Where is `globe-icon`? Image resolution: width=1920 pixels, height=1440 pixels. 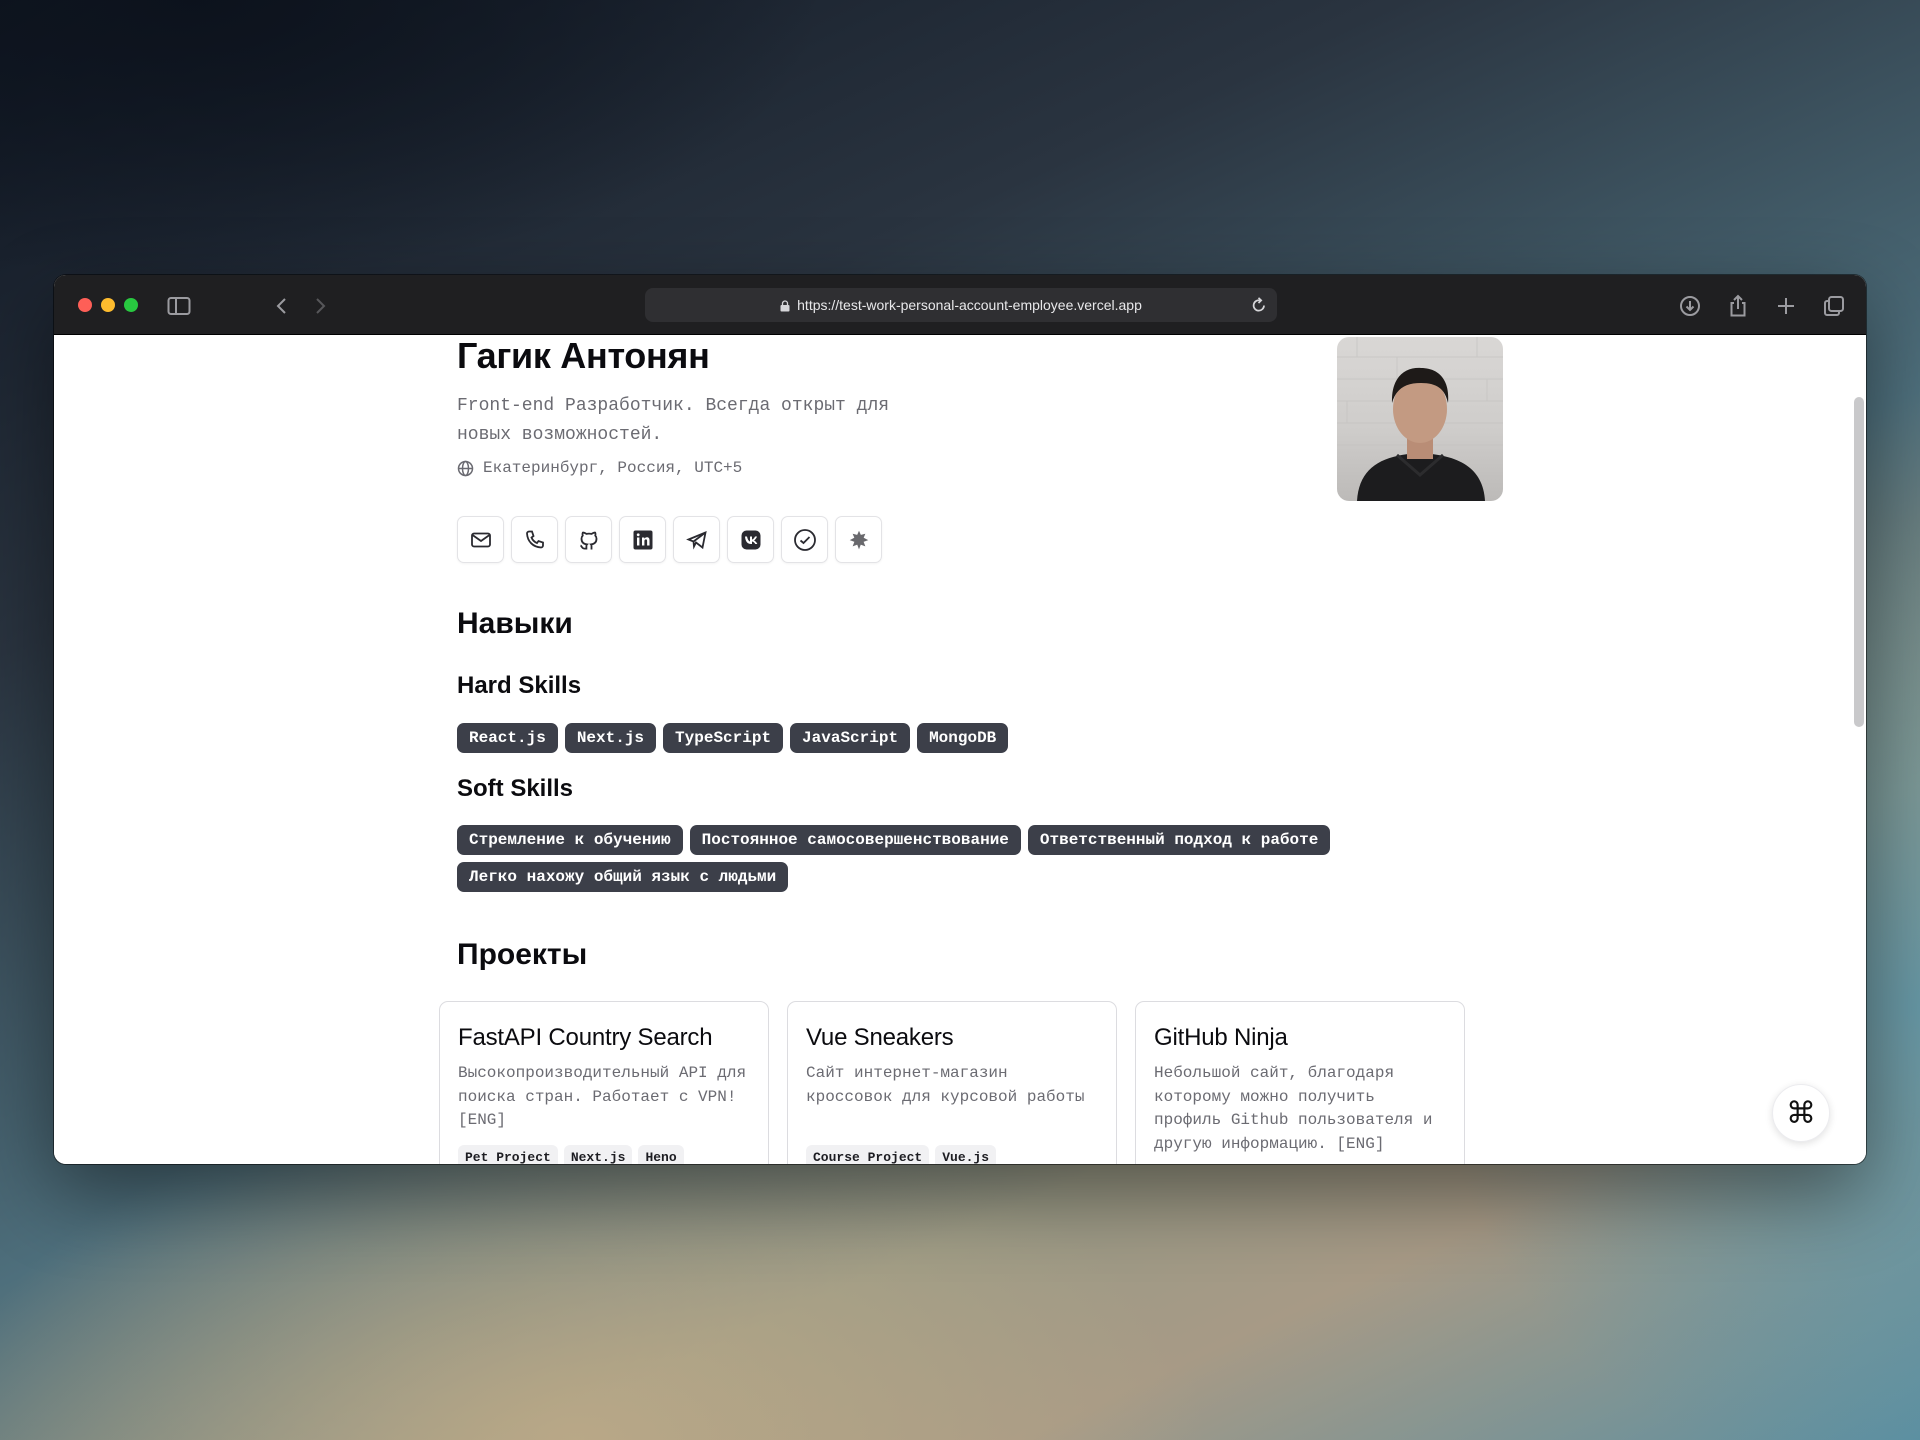 globe-icon is located at coordinates (465, 468).